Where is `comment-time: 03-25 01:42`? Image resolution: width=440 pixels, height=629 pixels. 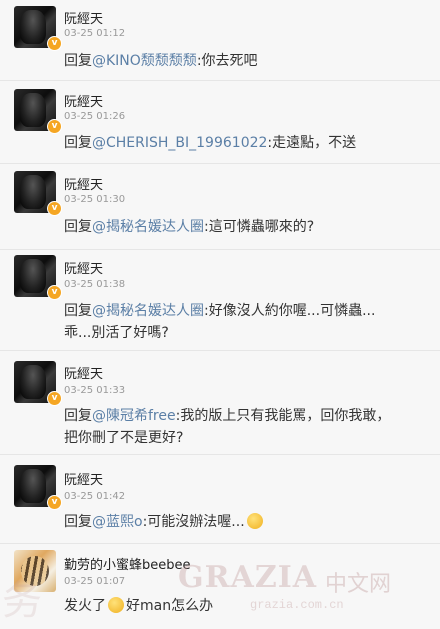
comment-time: 03-25 01:42 is located at coordinates (95, 496).